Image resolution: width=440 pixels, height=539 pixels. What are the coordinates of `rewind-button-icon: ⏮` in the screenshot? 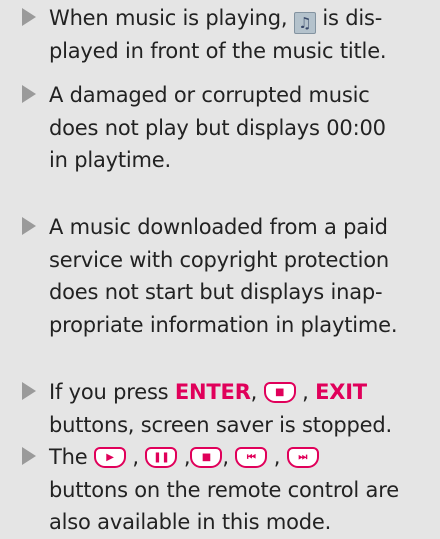 It's located at (251, 457).